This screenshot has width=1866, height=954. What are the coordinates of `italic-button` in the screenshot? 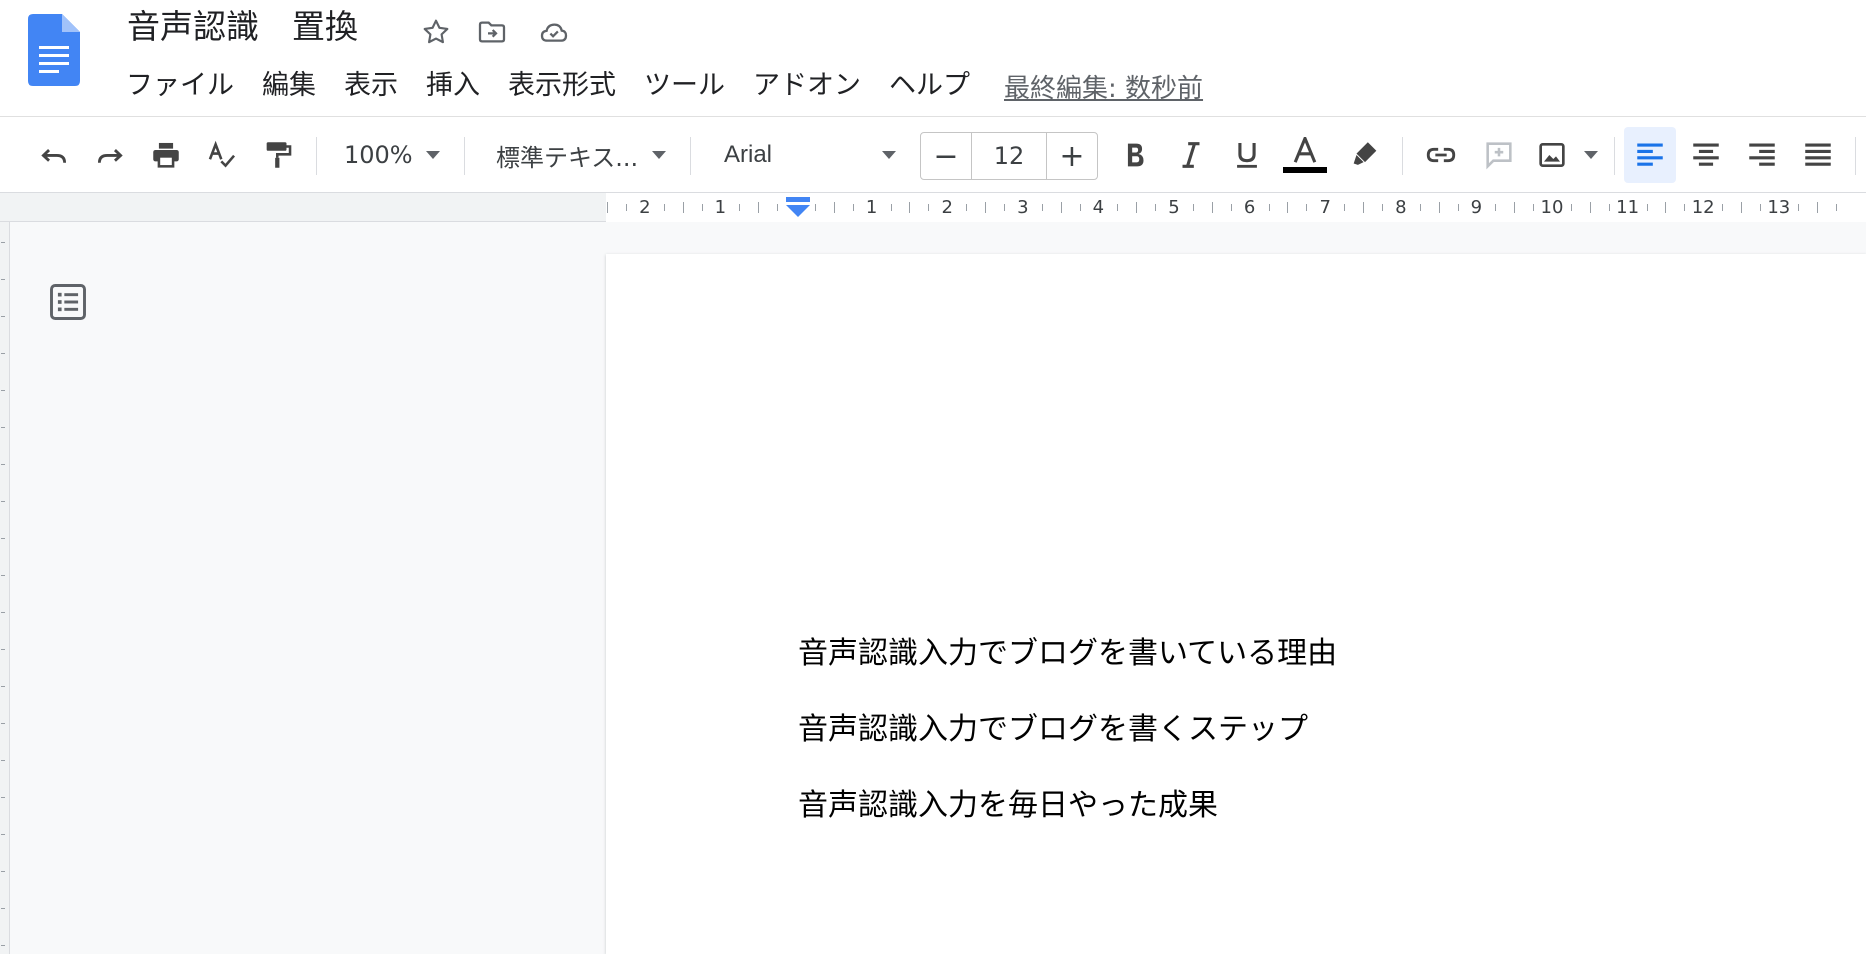 It's located at (1191, 155).